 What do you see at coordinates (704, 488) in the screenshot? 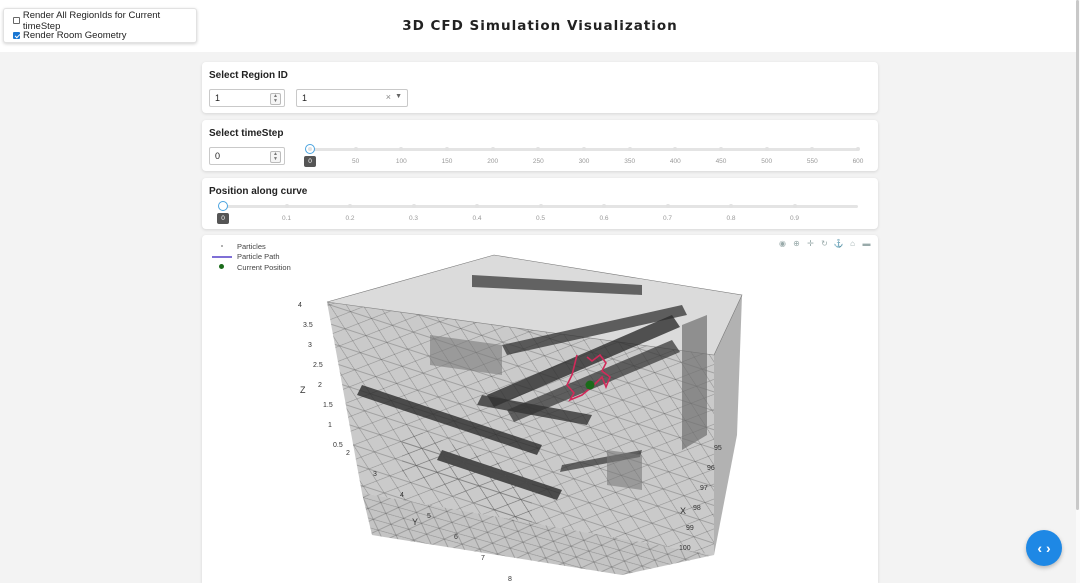
I see `x-axis-tick: 97` at bounding box center [704, 488].